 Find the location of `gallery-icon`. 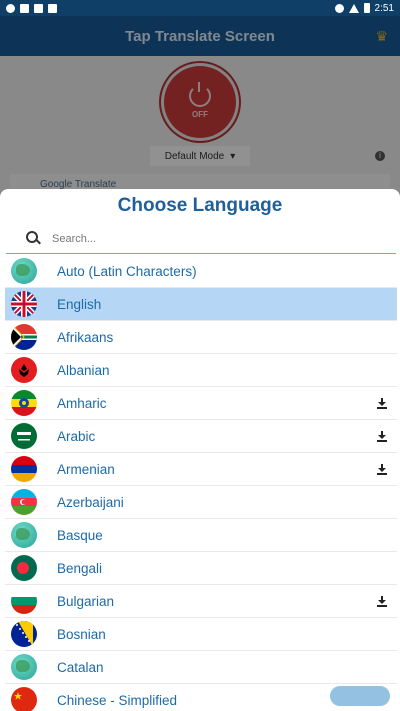

gallery-icon is located at coordinates (38, 8).